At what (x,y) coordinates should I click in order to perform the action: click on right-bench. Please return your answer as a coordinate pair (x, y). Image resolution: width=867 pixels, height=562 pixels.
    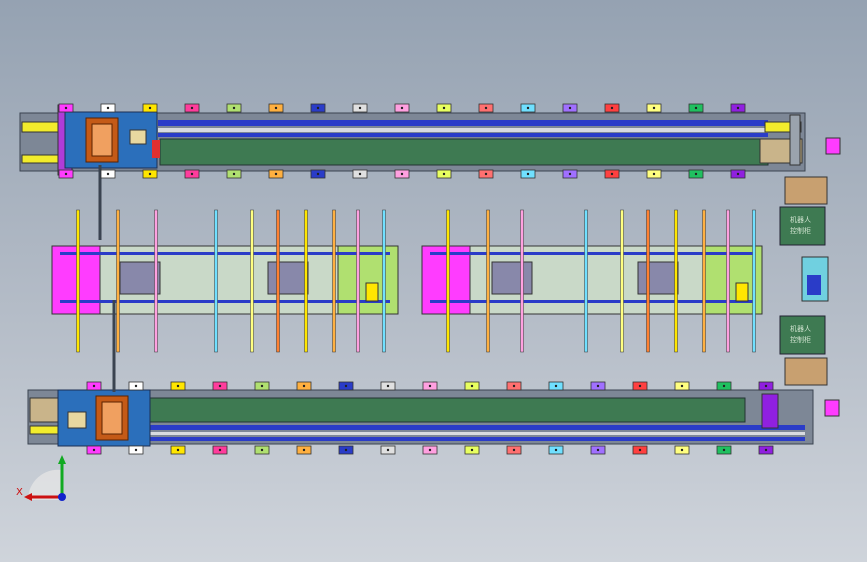
    Looking at the image, I should click on (592, 281).